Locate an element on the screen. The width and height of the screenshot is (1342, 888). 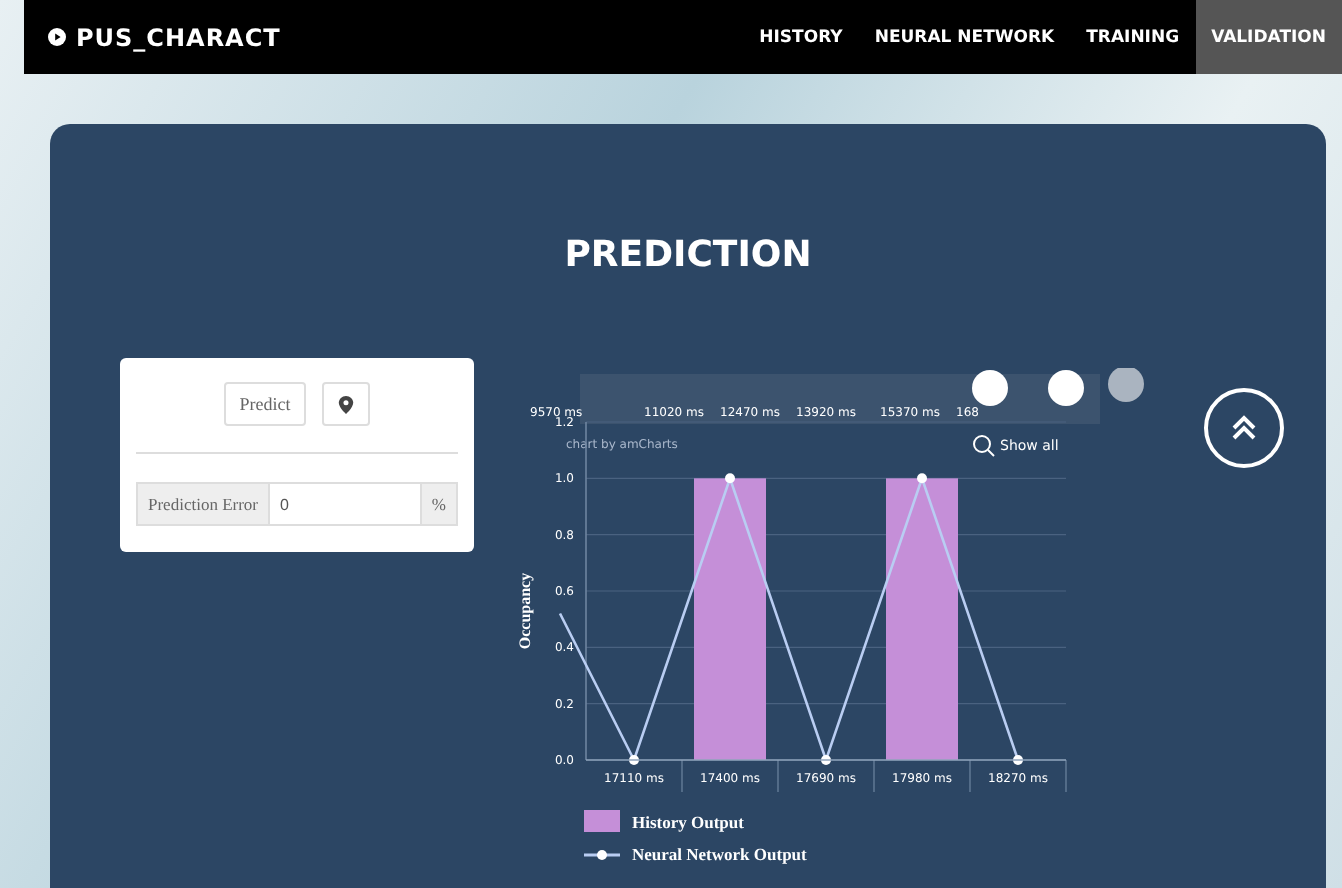
percent-unit: % is located at coordinates (438, 504).